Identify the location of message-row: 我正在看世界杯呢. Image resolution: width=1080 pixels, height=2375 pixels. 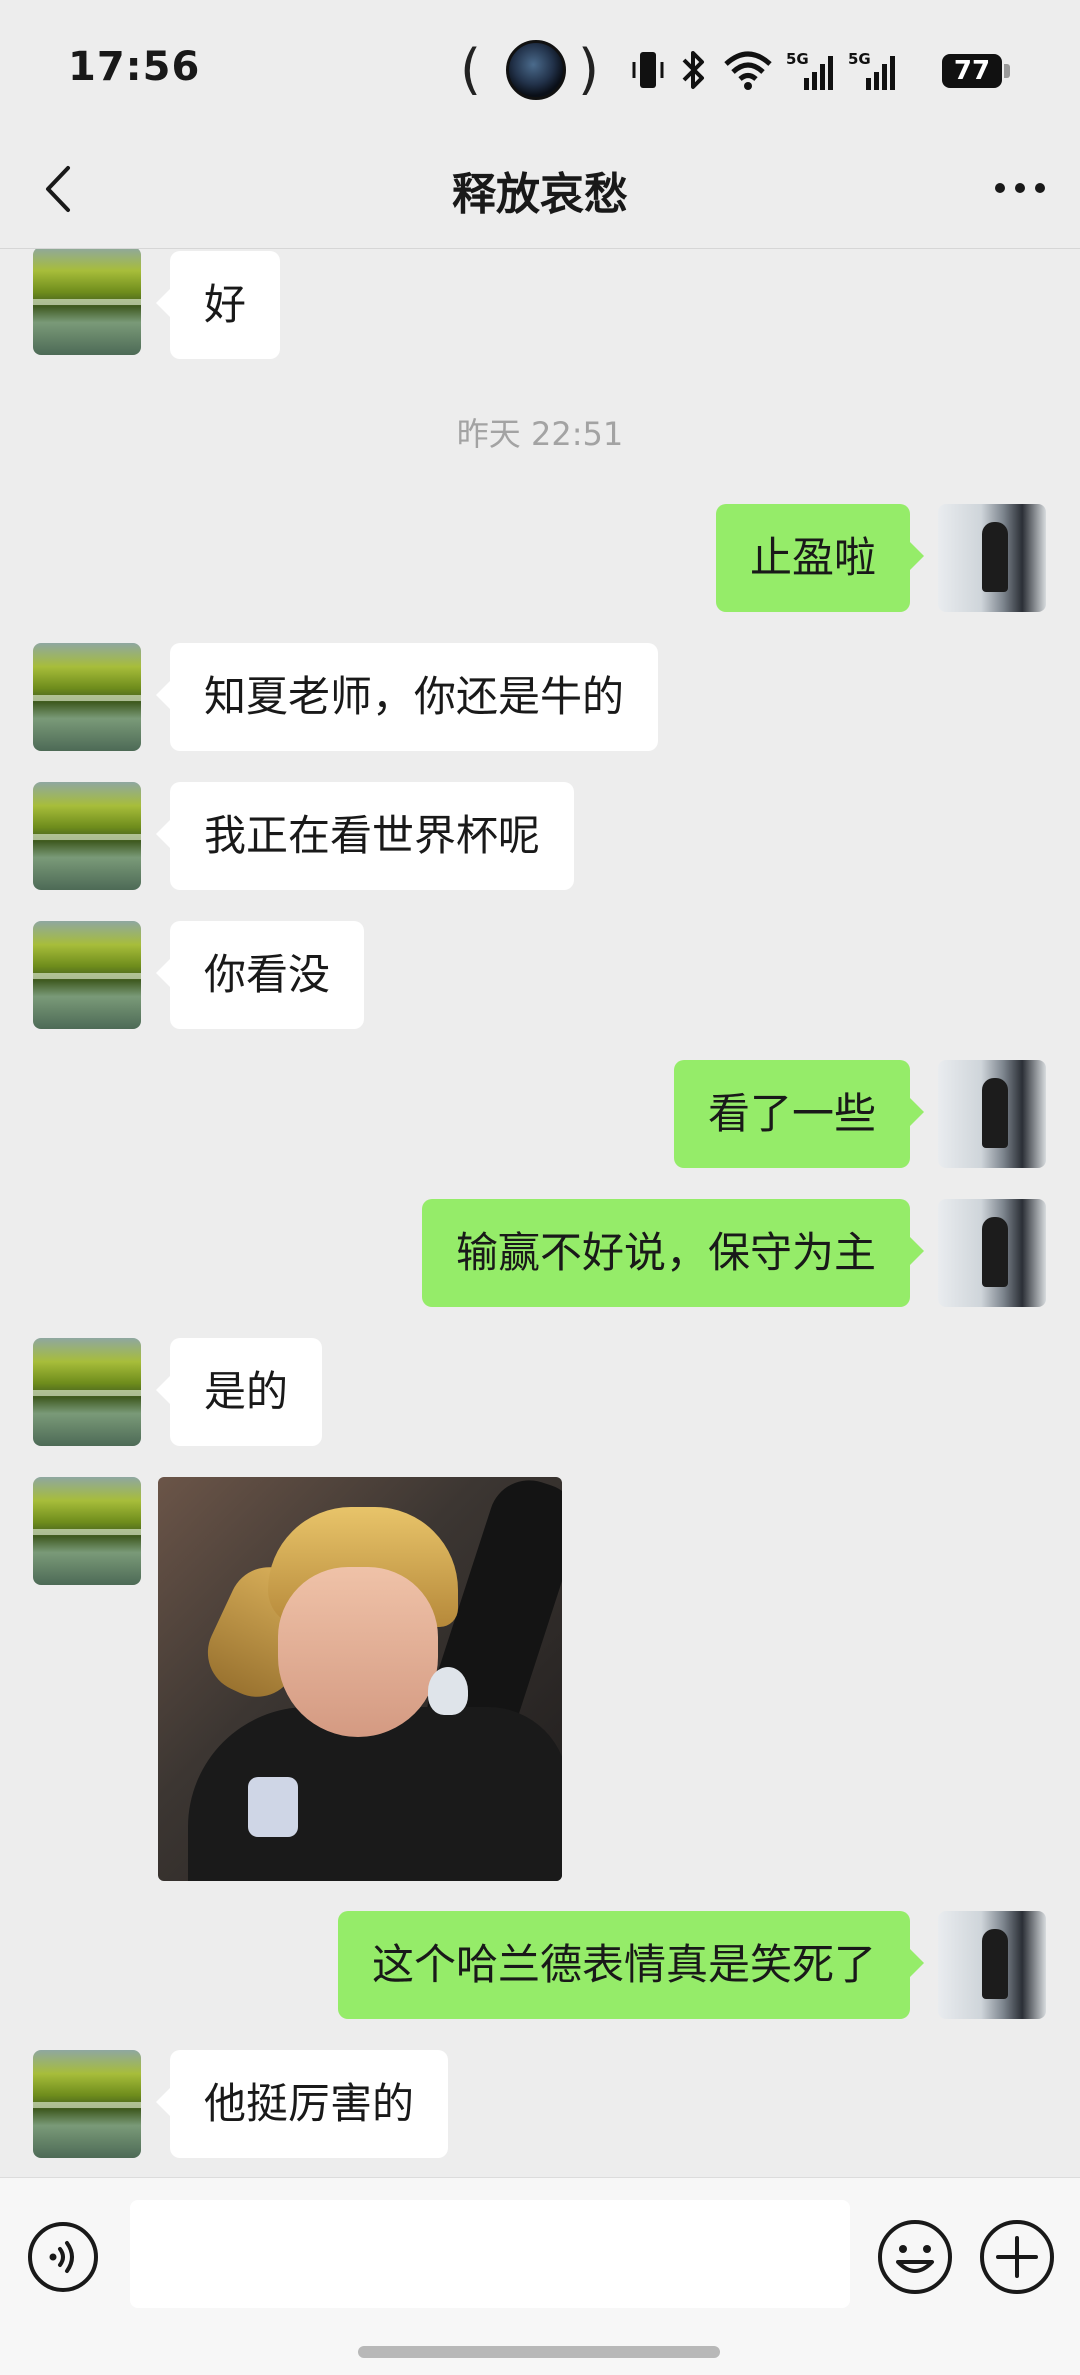
(540, 837).